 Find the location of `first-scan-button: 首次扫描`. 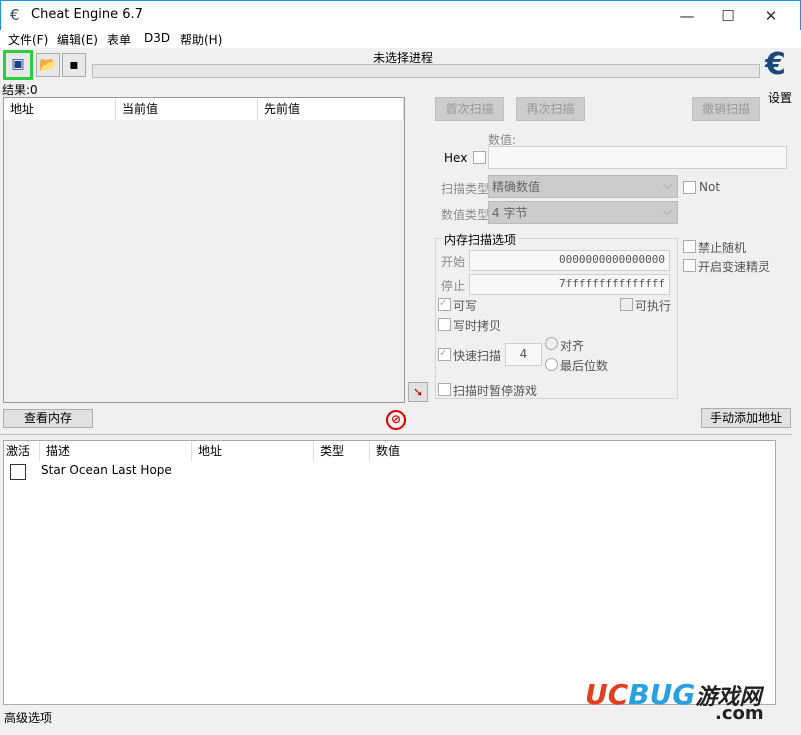

first-scan-button: 首次扫描 is located at coordinates (469, 109).